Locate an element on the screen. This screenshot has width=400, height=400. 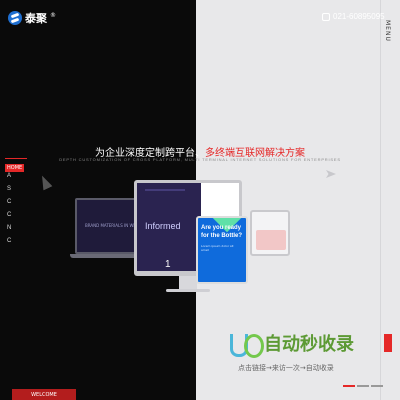
monitor-stand-foot is located at coordinates (188, 290).